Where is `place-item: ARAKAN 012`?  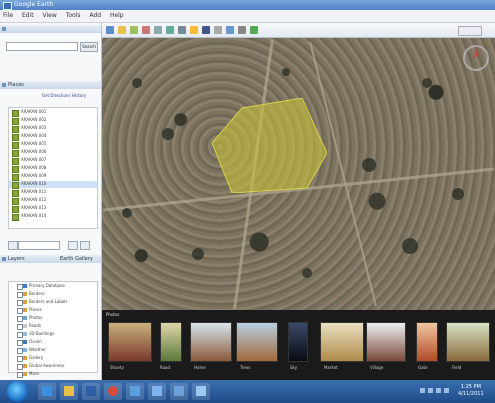 place-item: ARAKAN 012 is located at coordinates (53, 201).